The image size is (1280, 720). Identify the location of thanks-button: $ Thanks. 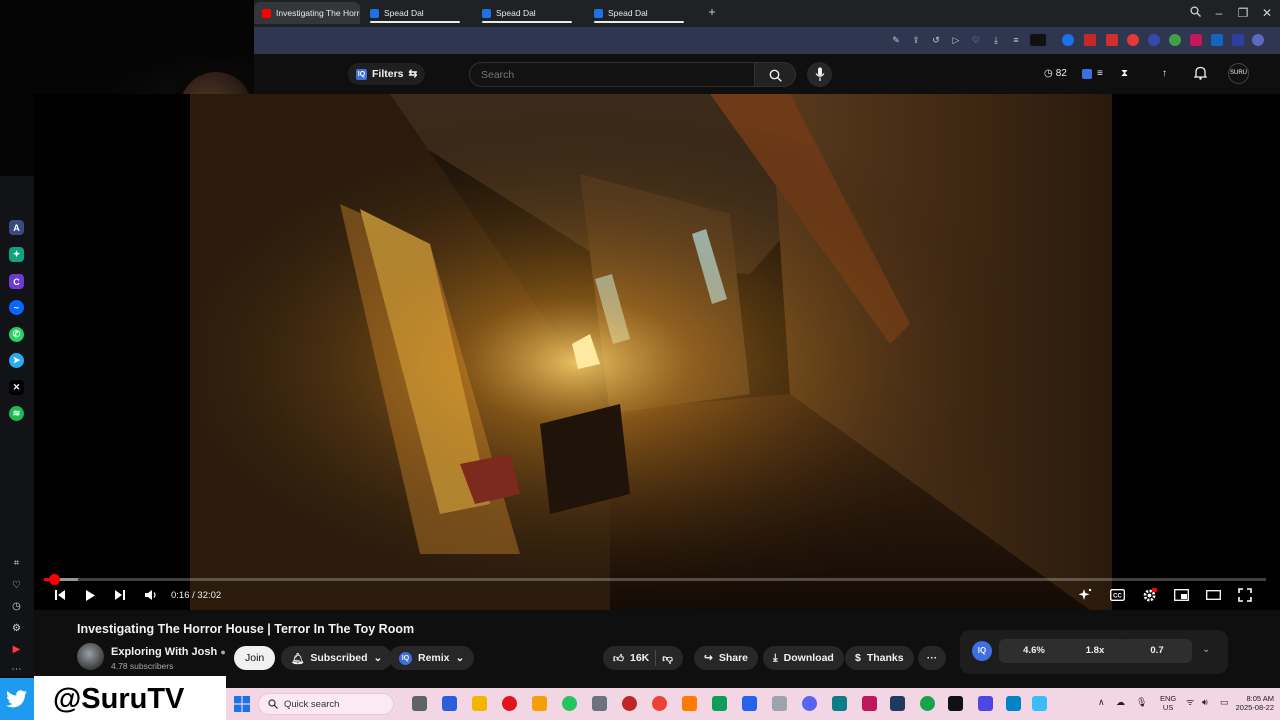
(879, 658).